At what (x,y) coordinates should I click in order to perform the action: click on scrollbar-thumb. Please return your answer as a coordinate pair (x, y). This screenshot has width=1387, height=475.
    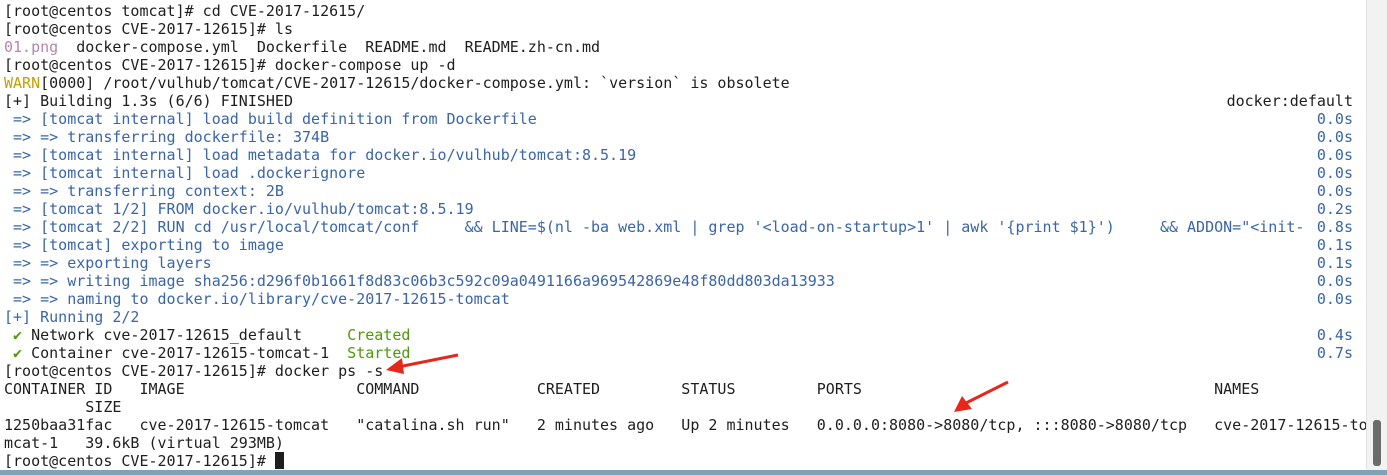
    Looking at the image, I should click on (1377, 443).